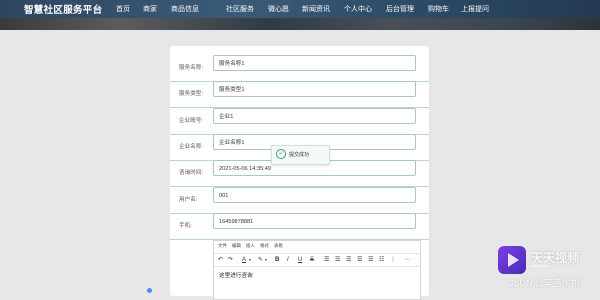 The width and height of the screenshot is (600, 300). I want to click on redo-icon: ↷, so click(230, 260).